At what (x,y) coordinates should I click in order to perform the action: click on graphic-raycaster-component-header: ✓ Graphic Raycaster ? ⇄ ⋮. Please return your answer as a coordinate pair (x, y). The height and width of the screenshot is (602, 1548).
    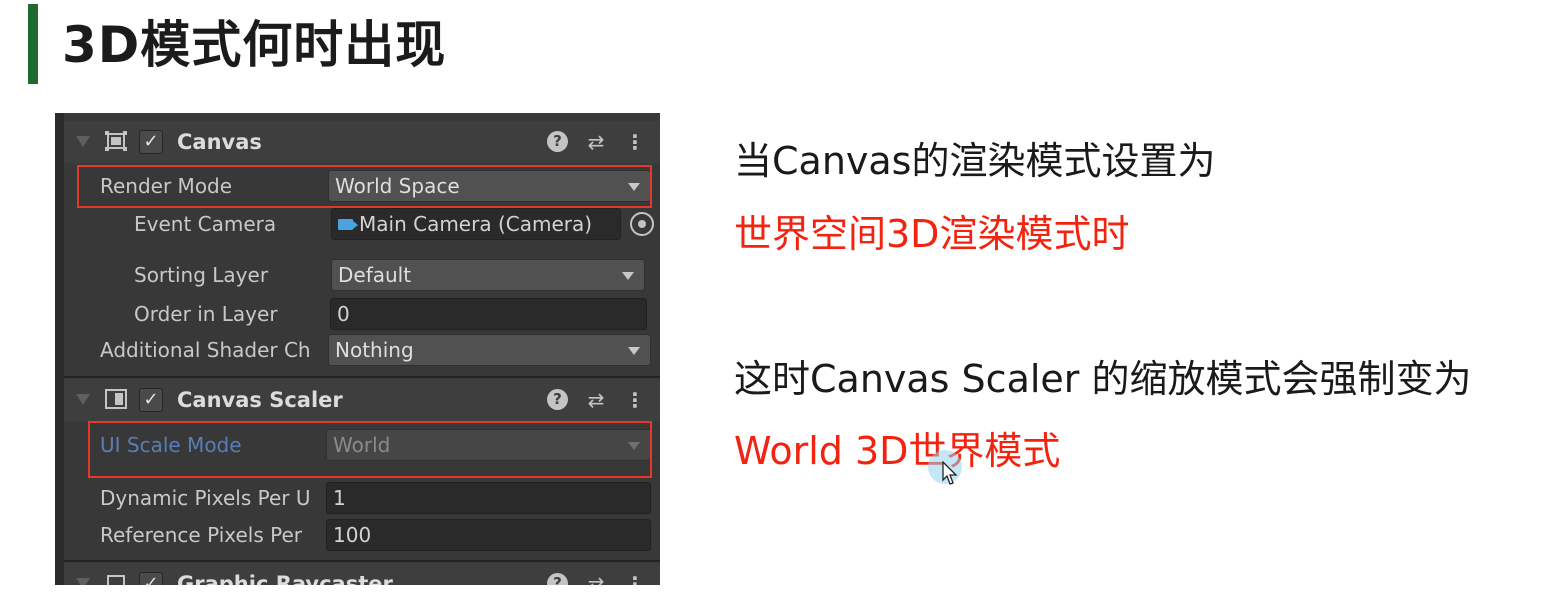
    Looking at the image, I should click on (362, 574).